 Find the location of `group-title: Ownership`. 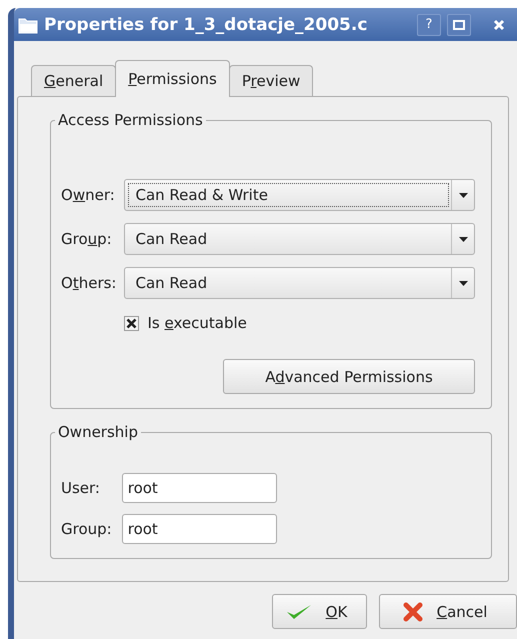

group-title: Ownership is located at coordinates (98, 432).